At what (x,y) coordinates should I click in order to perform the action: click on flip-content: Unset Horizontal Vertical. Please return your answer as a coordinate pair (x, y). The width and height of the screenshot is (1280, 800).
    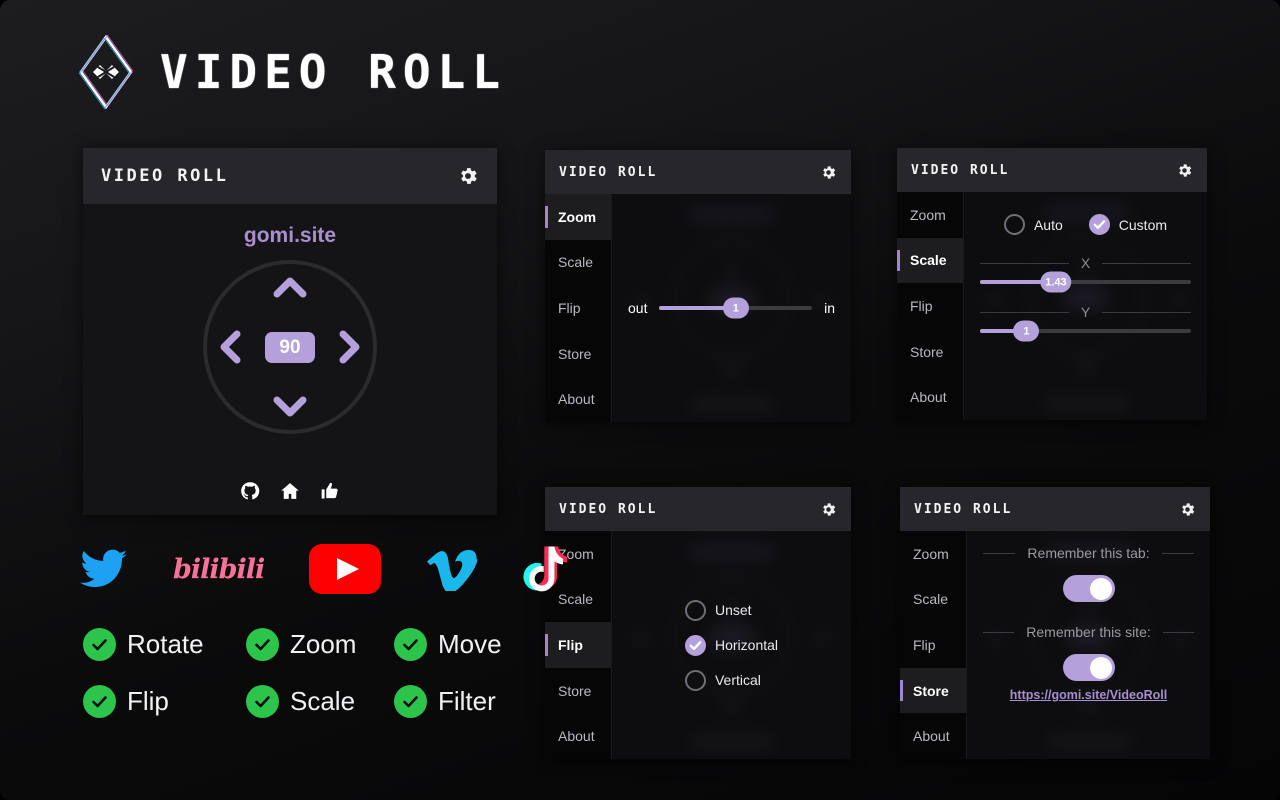
    Looking at the image, I should click on (731, 645).